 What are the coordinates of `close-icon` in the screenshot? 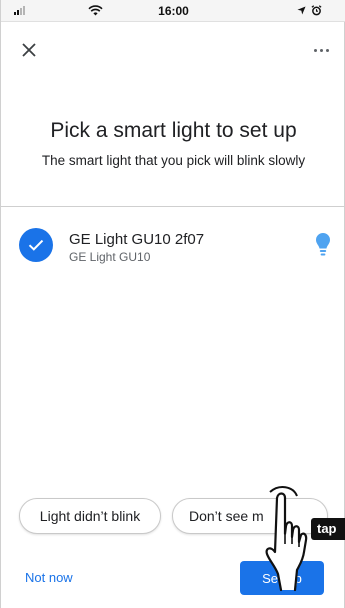 It's located at (29, 50).